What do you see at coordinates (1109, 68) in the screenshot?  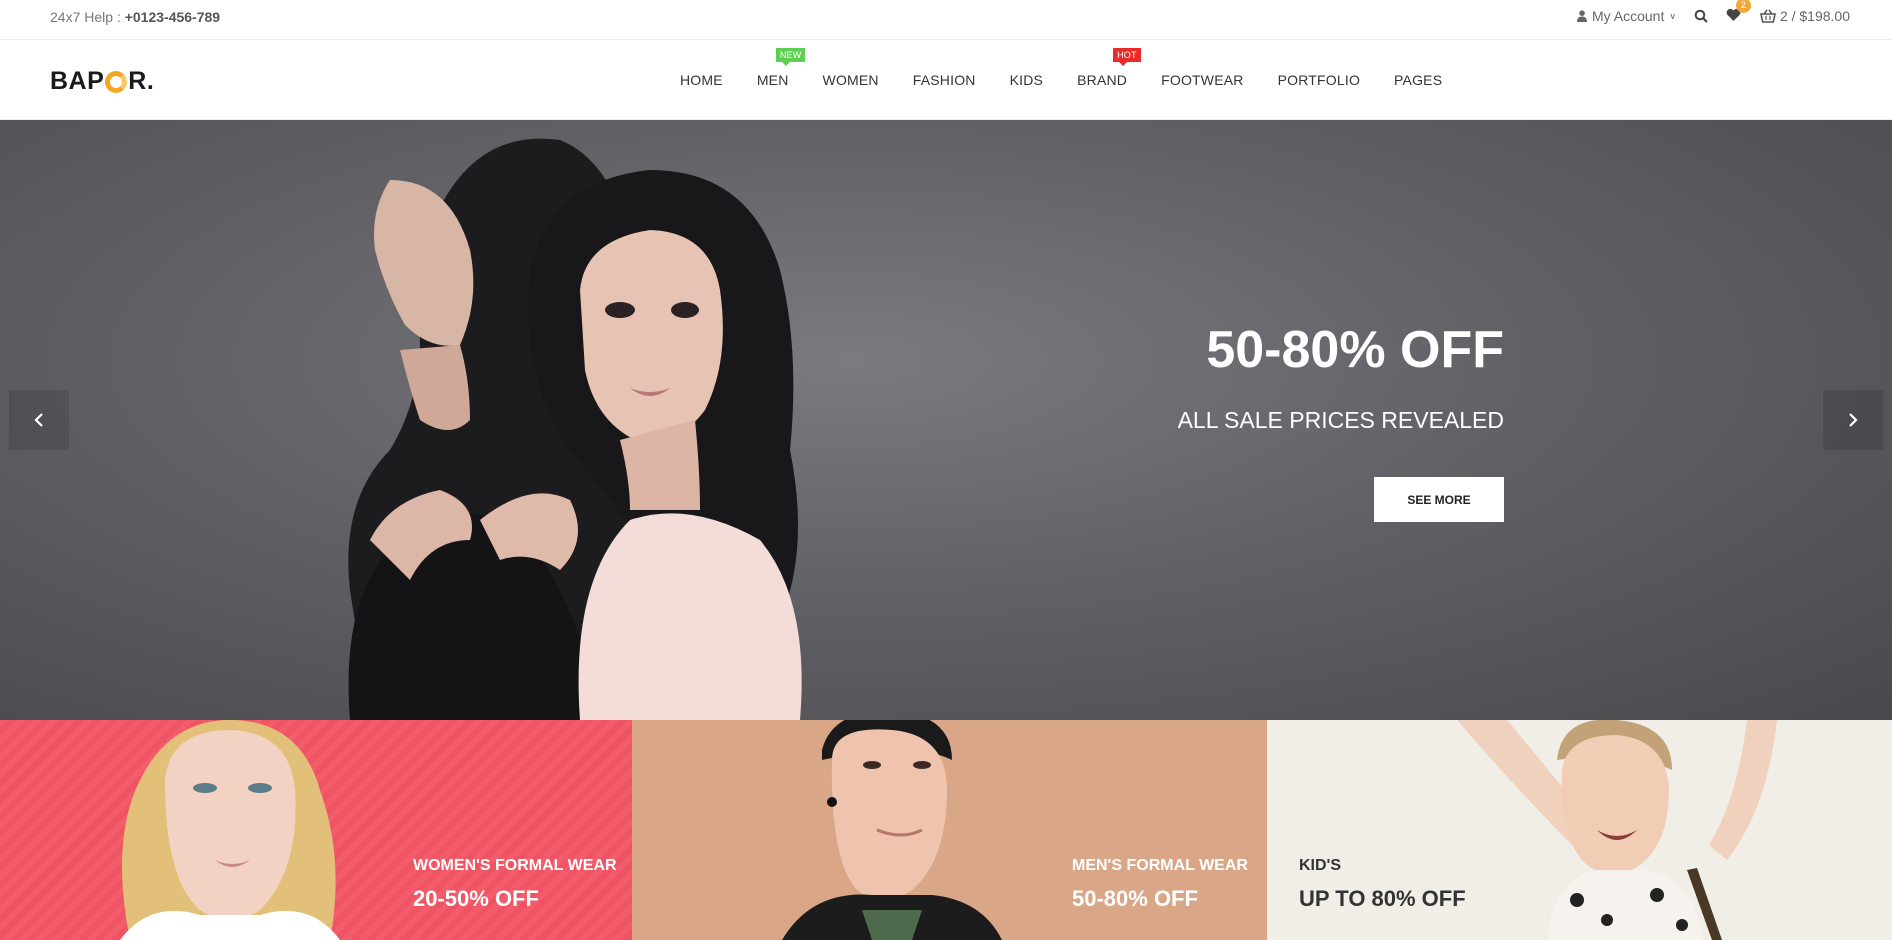 I see `nav-item-brand: HOT BRAND` at bounding box center [1109, 68].